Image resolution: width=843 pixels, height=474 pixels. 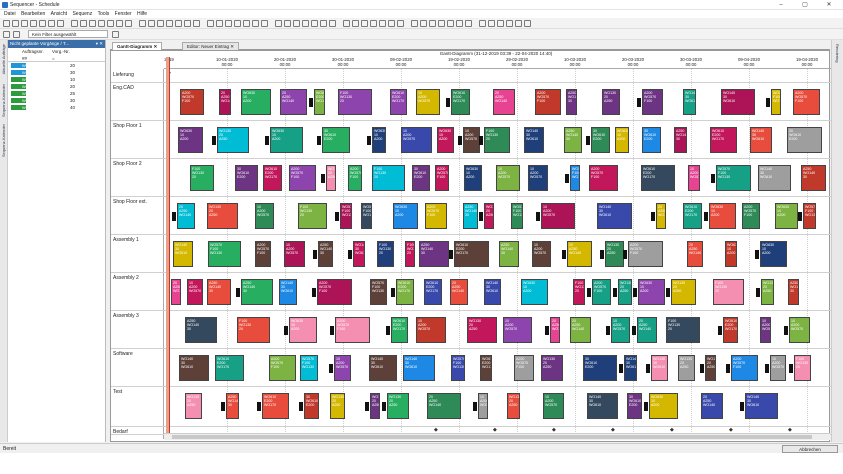 I want to click on column-operation-number: Vorg.-Nr., so click(x=61, y=51).